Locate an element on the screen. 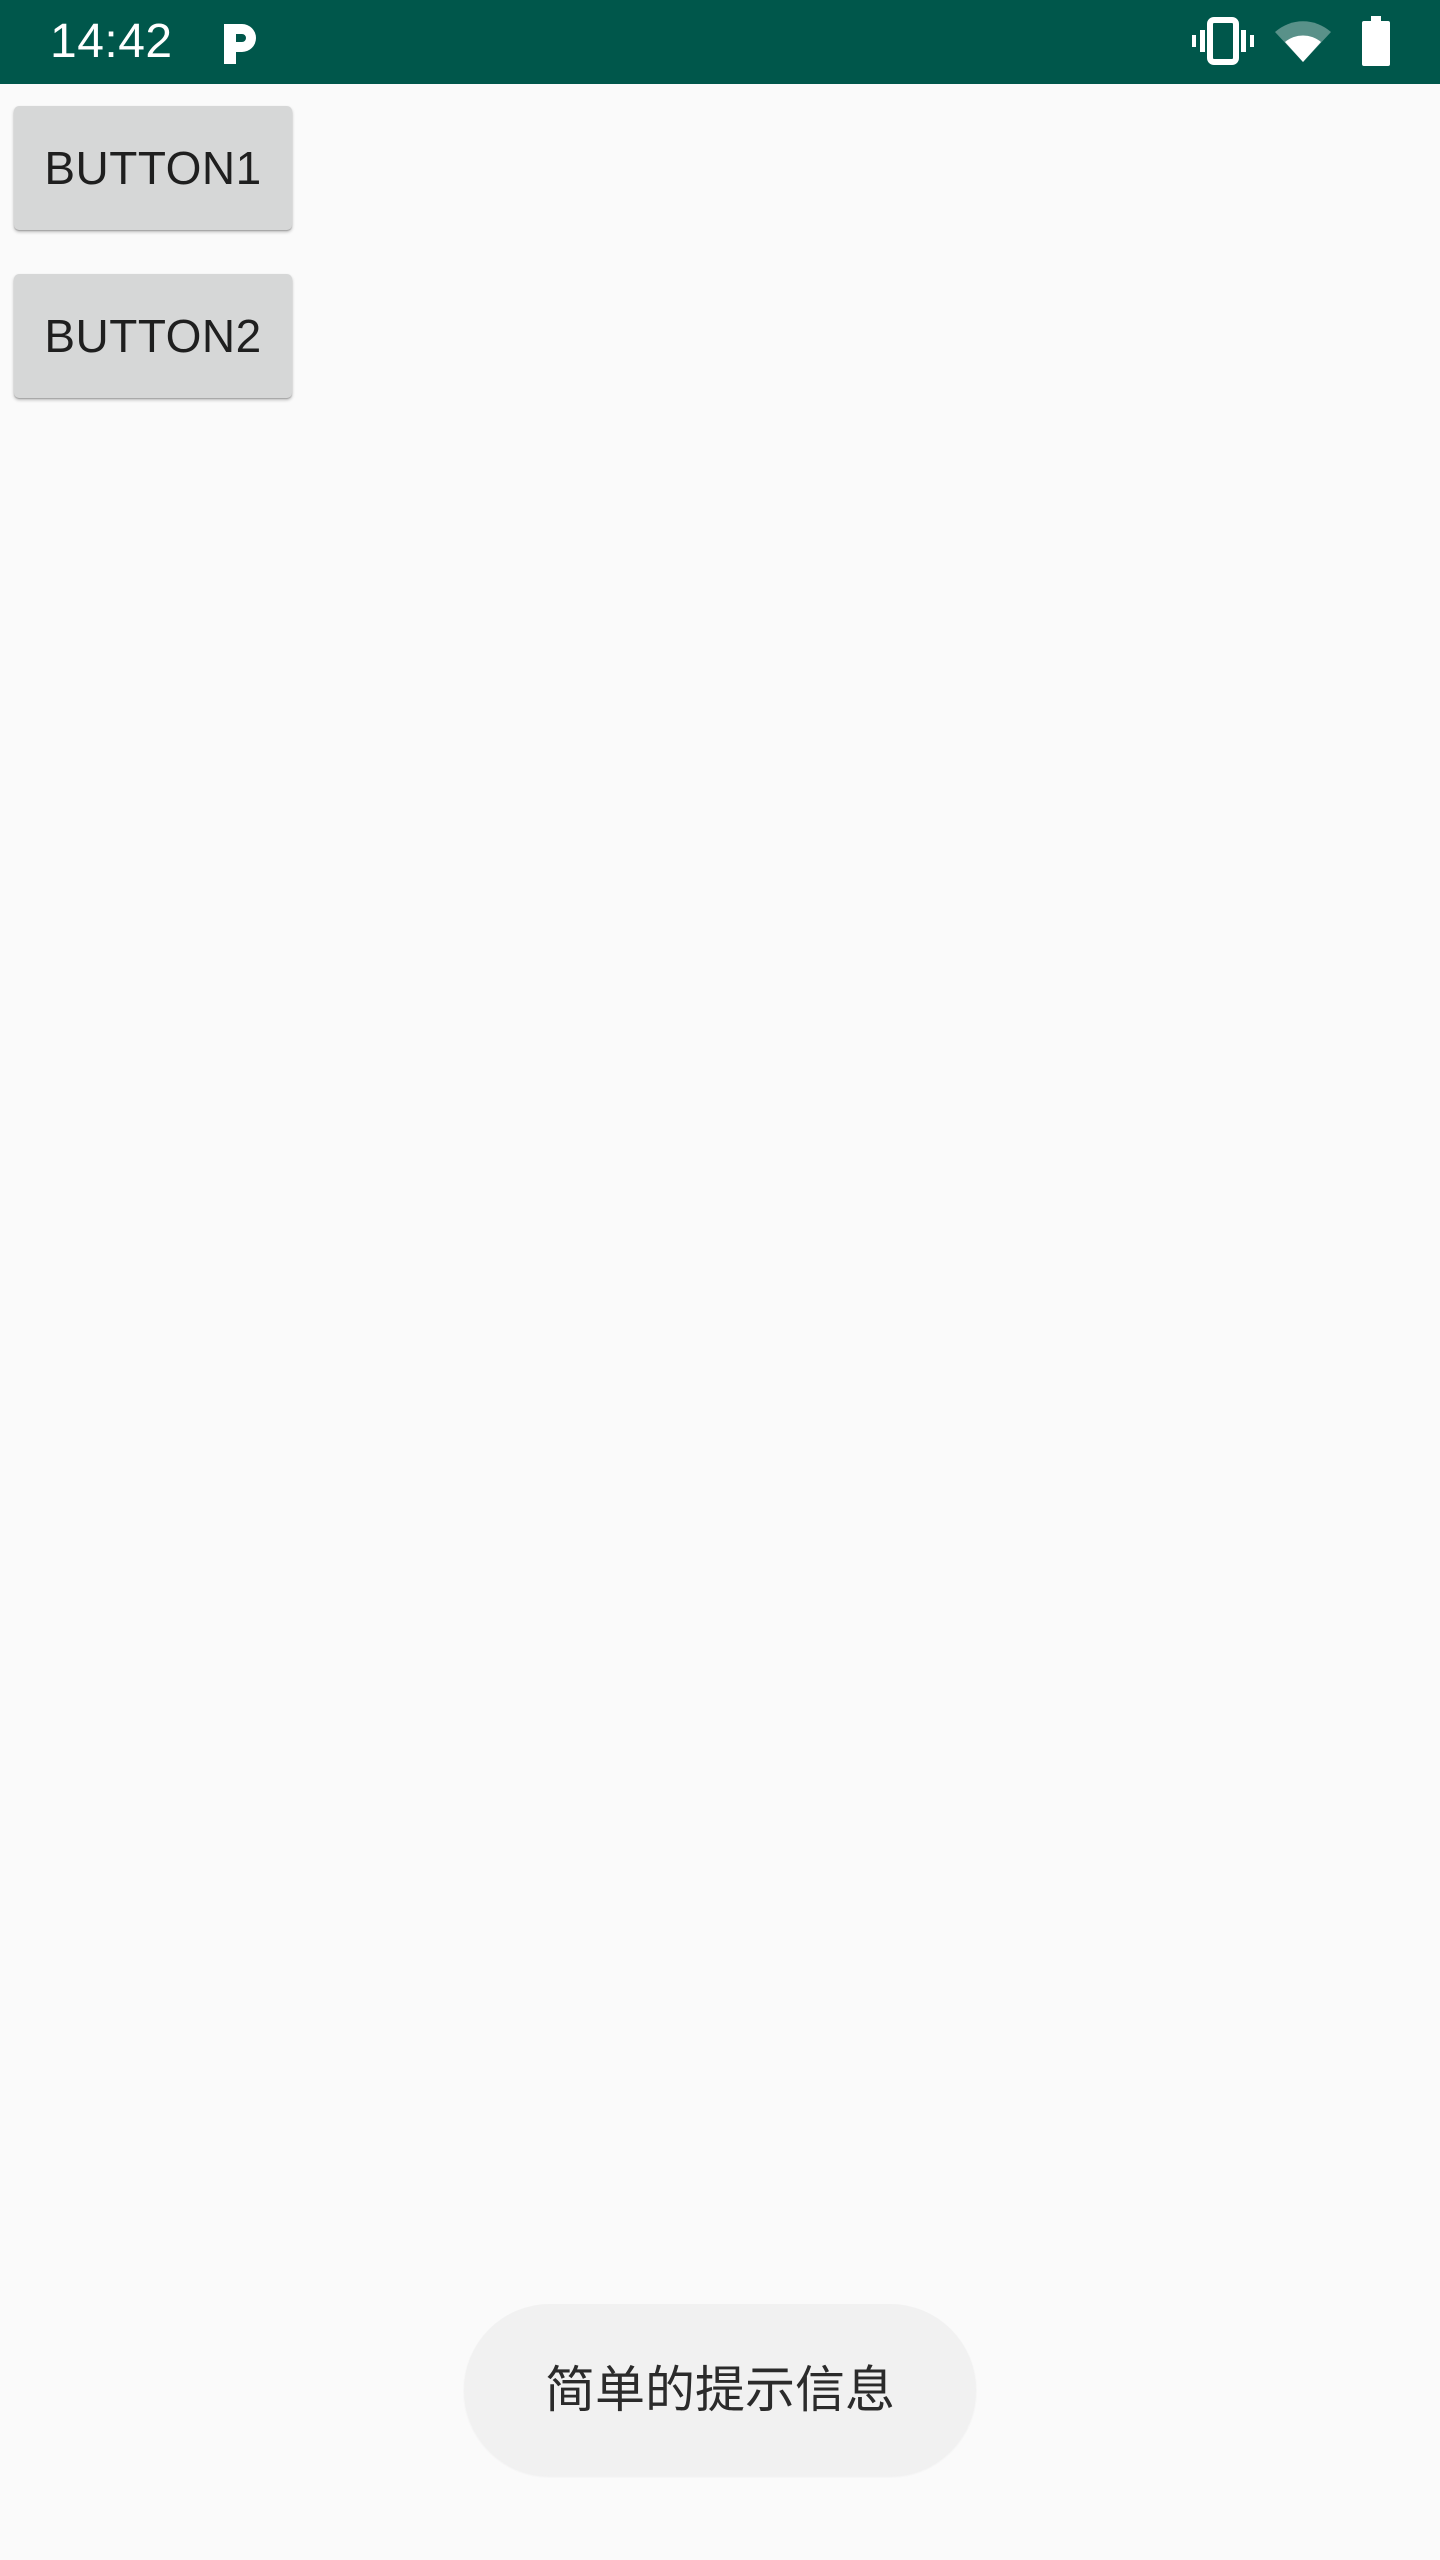 Image resolution: width=1440 pixels, height=2560 pixels. status-bar: 14:42 is located at coordinates (720, 42).